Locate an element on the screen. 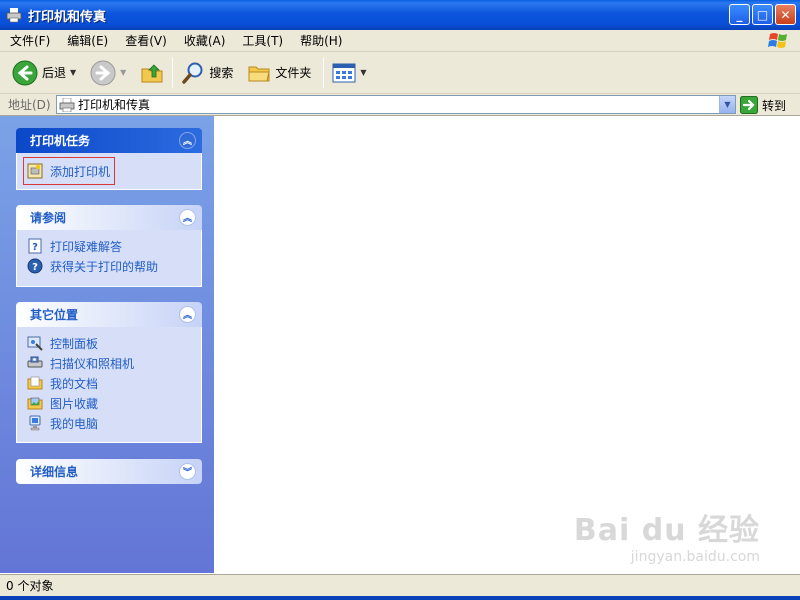 Image resolution: width=800 pixels, height=600 pixels. back-arrow-icon is located at coordinates (25, 72).